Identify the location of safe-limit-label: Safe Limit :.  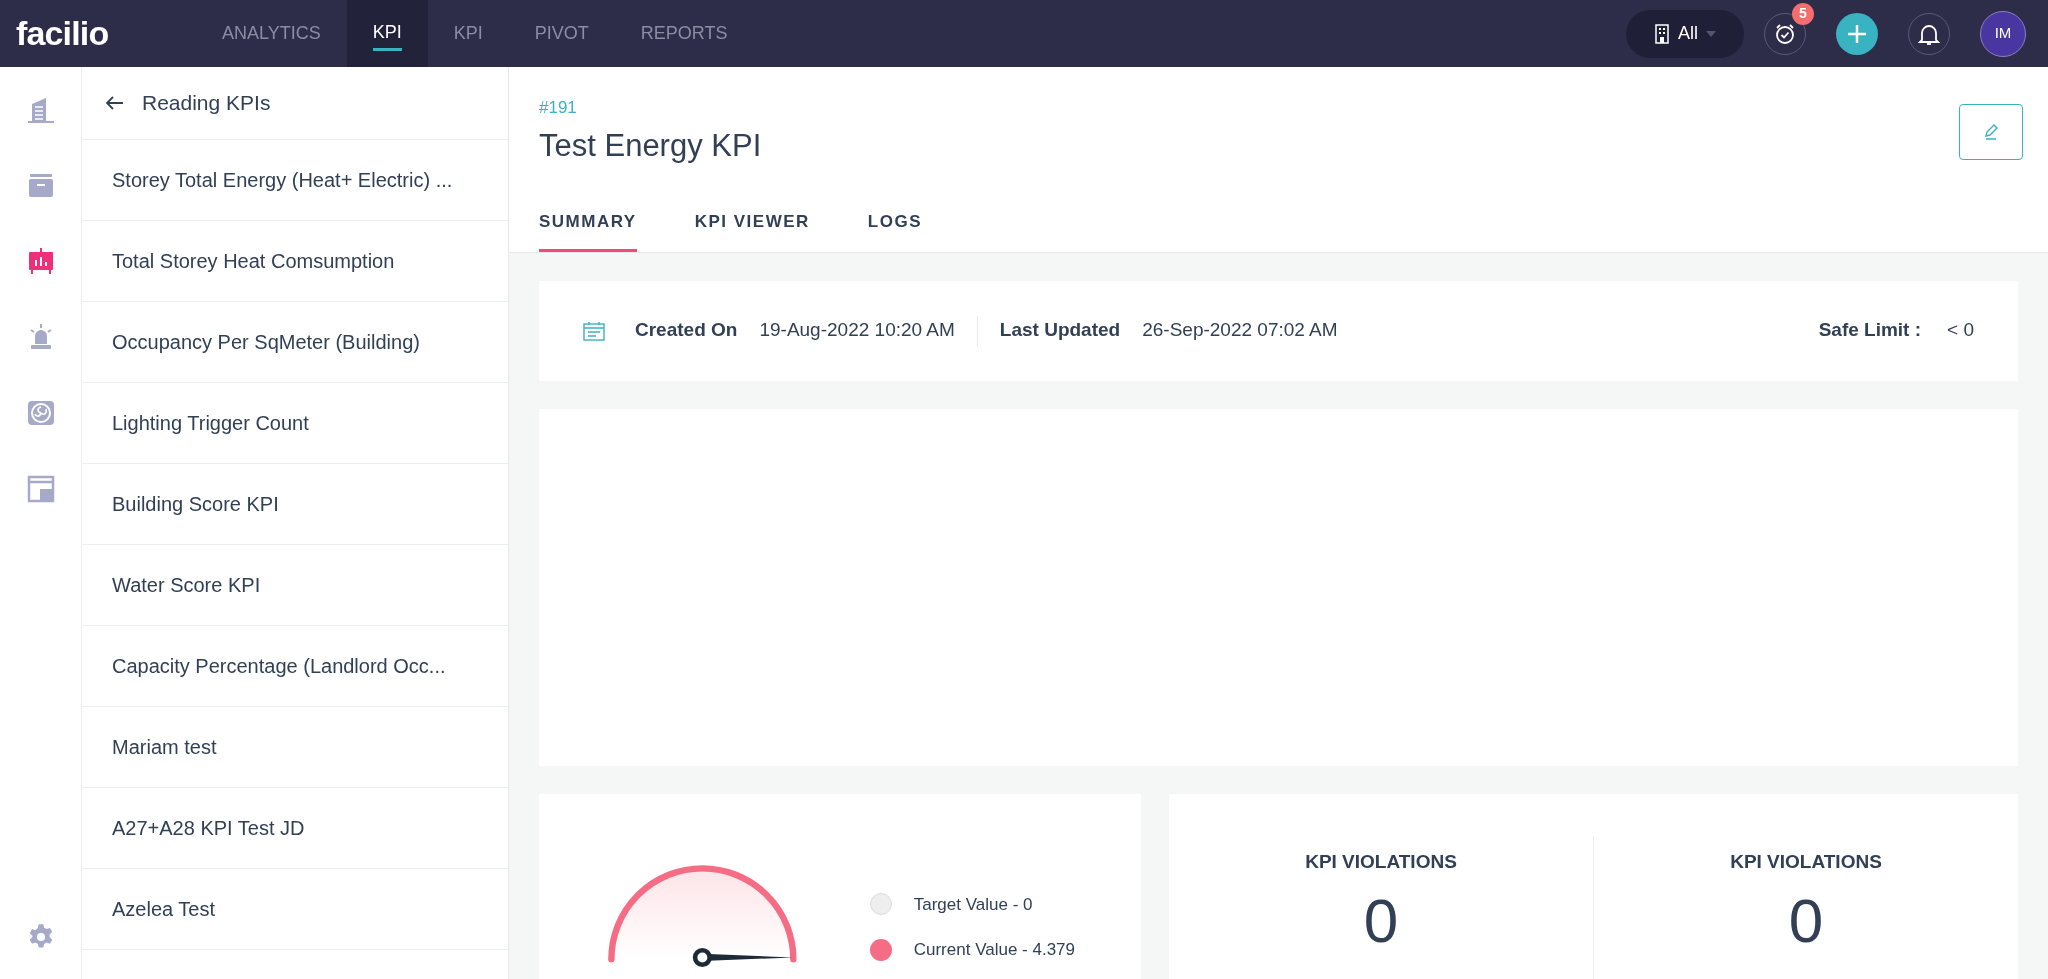
(1870, 330).